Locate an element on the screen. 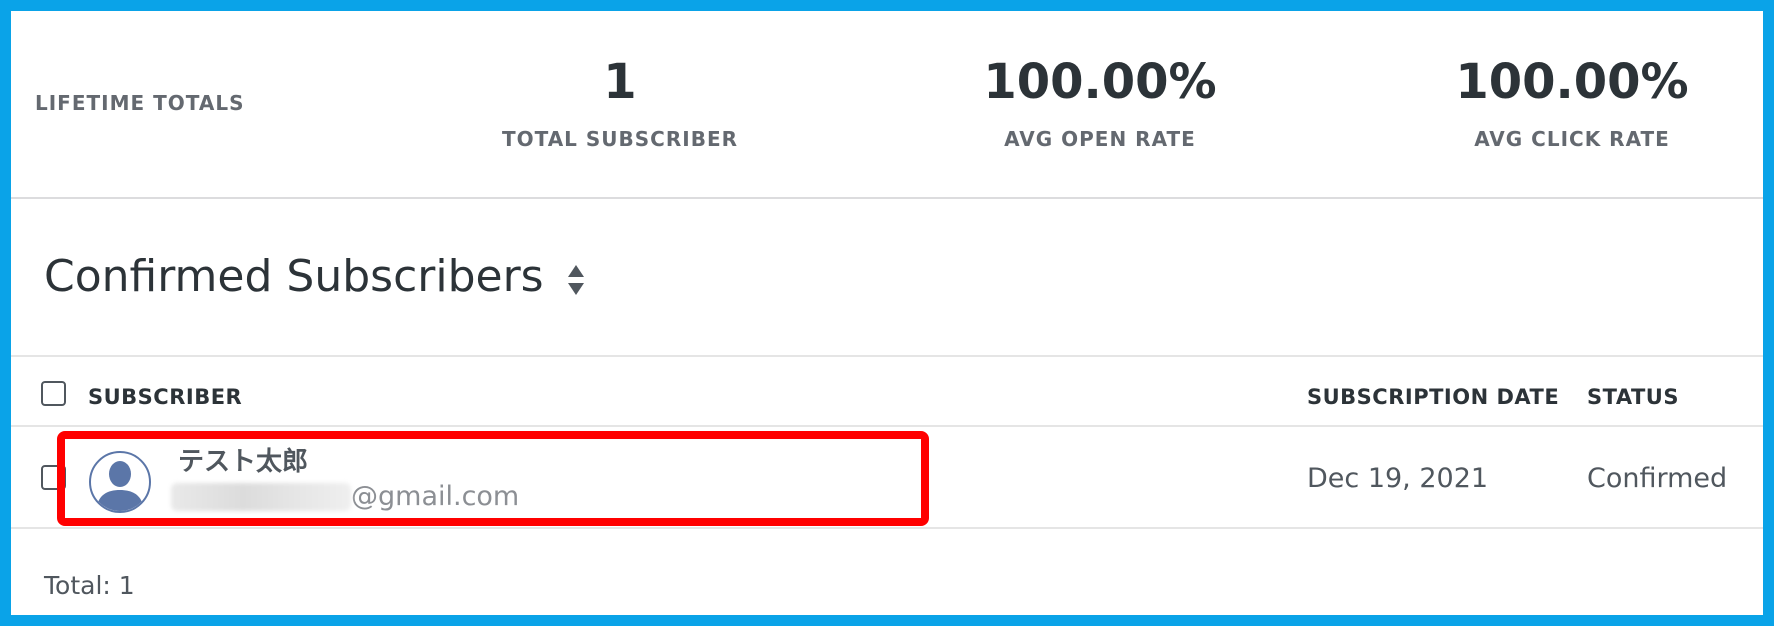 The image size is (1774, 626). highlight-box is located at coordinates (493, 478).